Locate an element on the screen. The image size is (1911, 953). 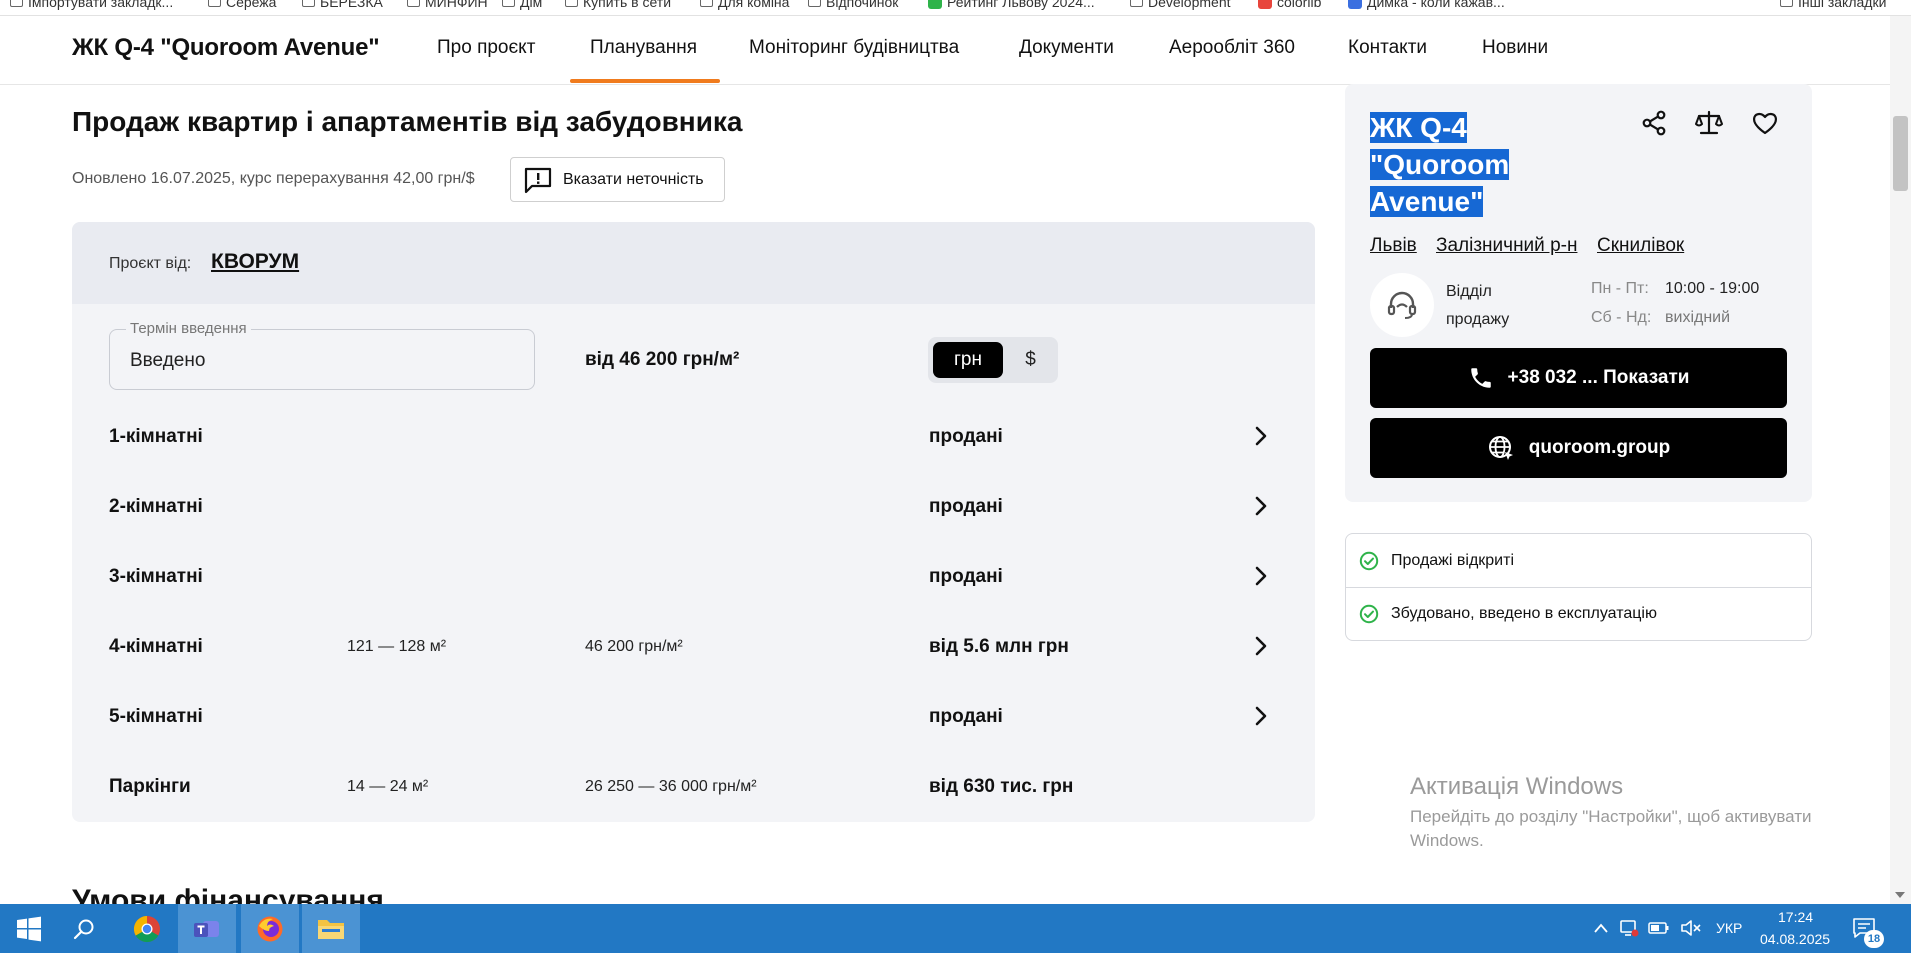
windows-taskbar: УКР 17:24 04.08.2025 18 is located at coordinates (955, 928).